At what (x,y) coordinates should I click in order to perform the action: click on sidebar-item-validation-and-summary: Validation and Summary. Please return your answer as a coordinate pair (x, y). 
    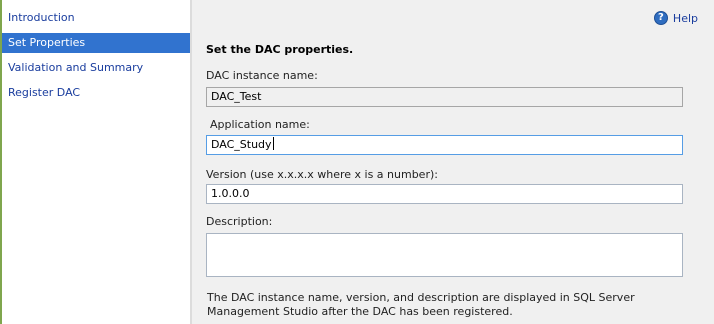
    Looking at the image, I should click on (96, 68).